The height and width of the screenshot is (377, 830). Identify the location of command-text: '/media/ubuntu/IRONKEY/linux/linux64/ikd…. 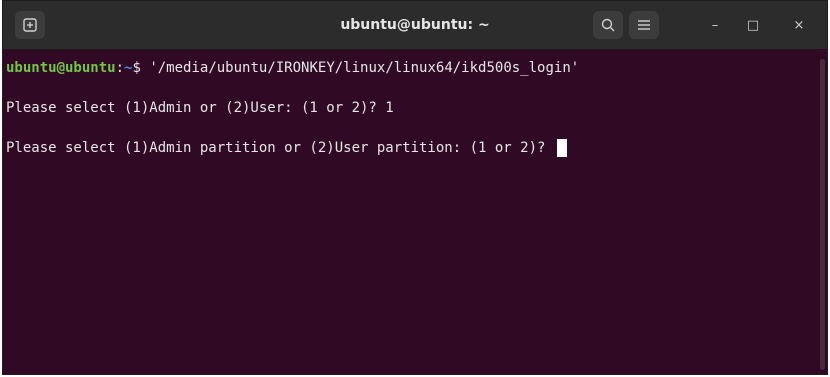
(364, 68).